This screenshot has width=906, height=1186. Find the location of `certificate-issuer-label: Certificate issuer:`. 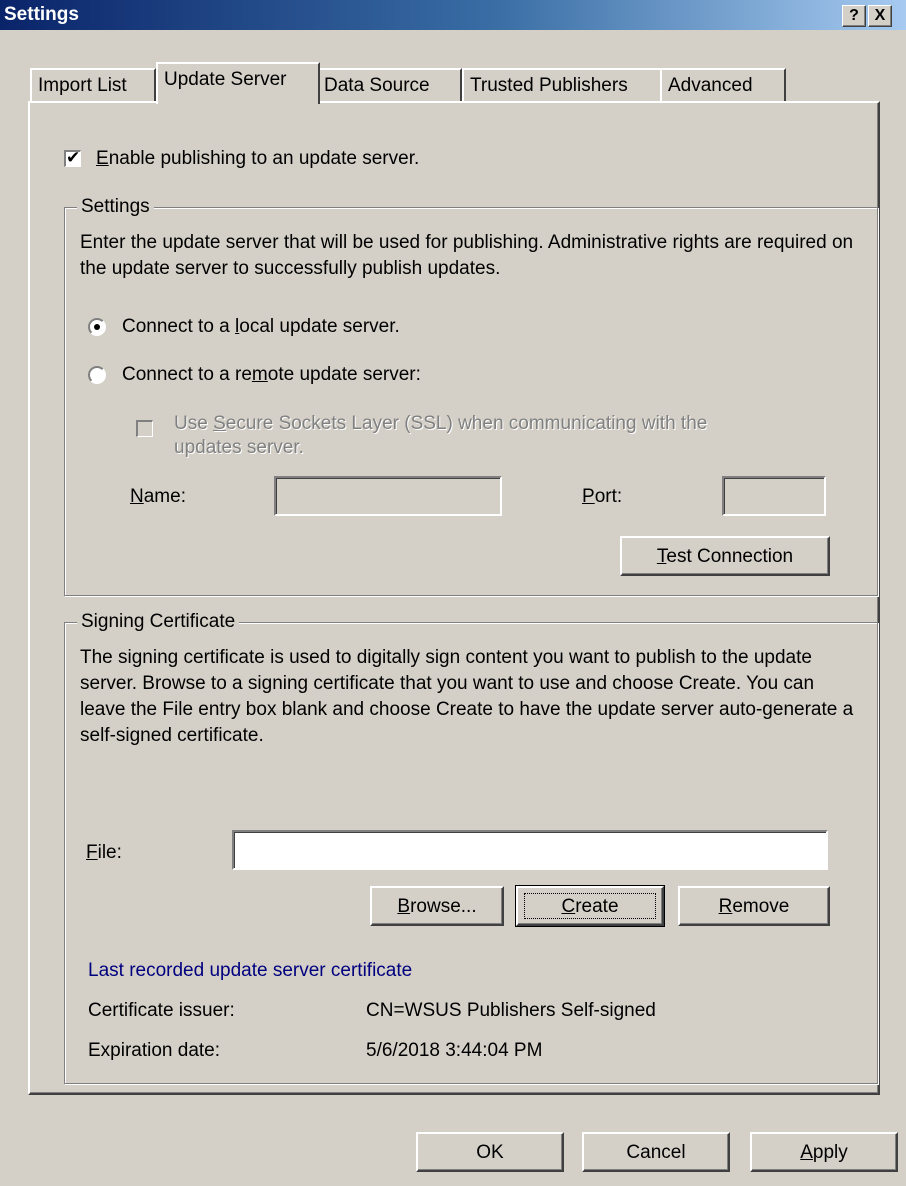

certificate-issuer-label: Certificate issuer: is located at coordinates (161, 1010).